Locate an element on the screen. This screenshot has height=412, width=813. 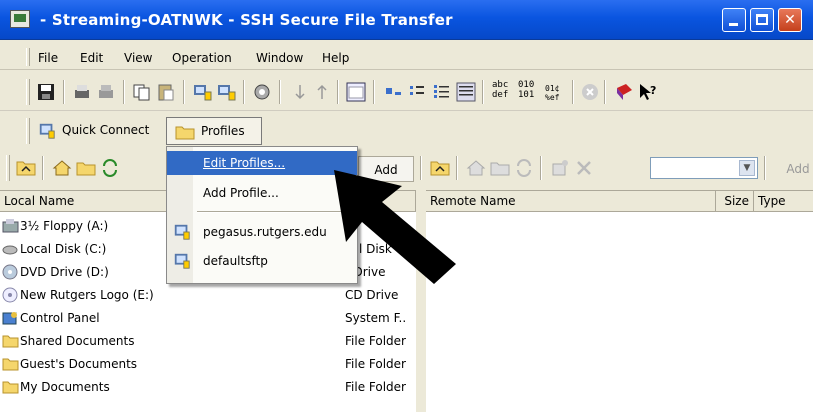
list-item: My Documents File Folder is located at coordinates (208, 387).